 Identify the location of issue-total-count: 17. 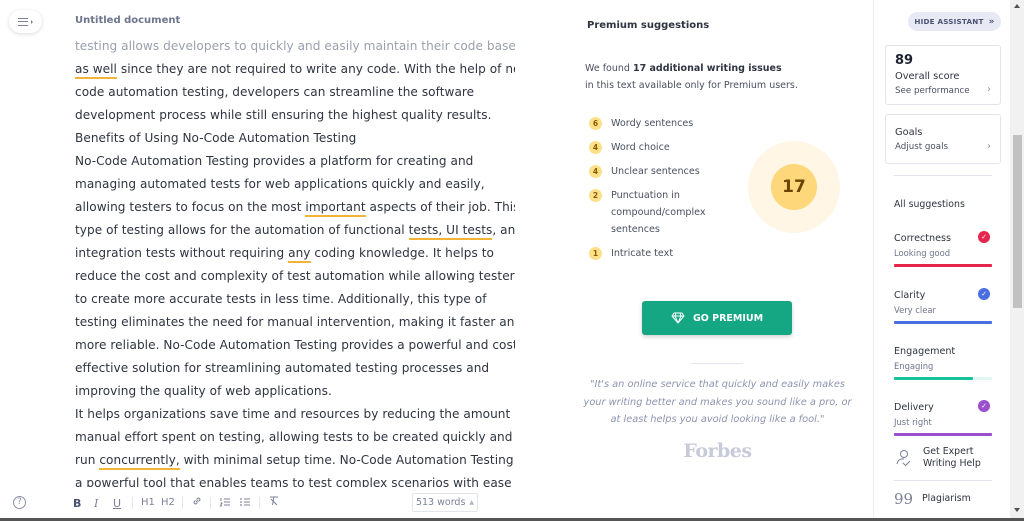
(794, 187).